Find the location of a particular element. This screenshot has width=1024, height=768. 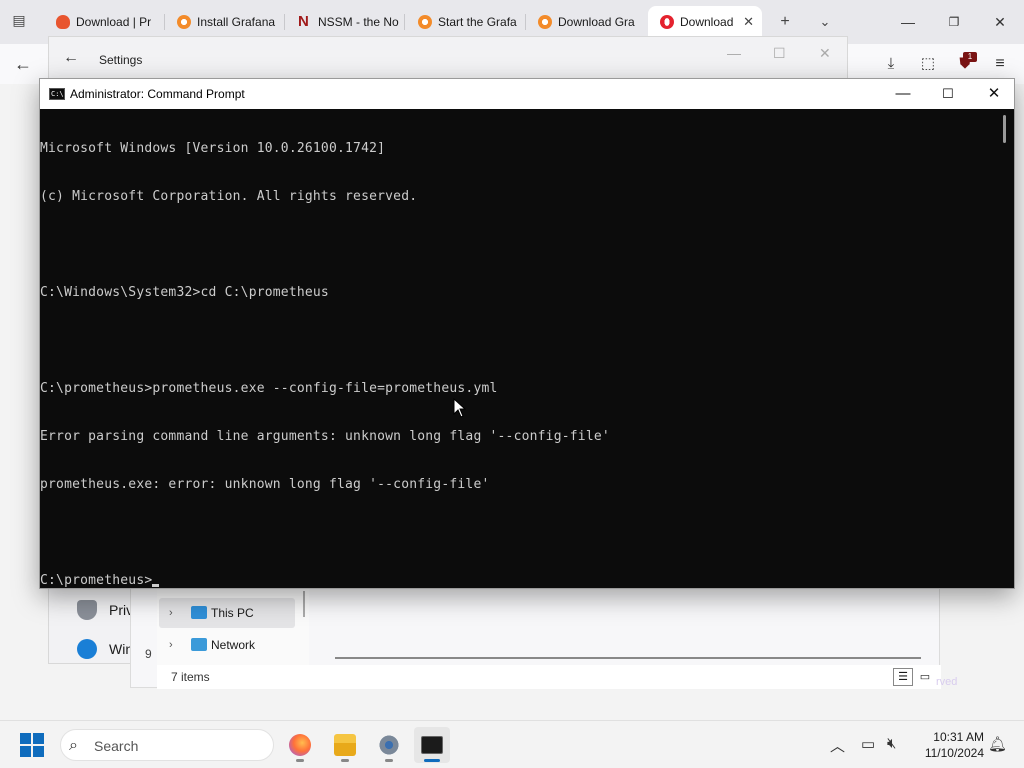

download-icon: ⤓ is located at coordinates (891, 64).